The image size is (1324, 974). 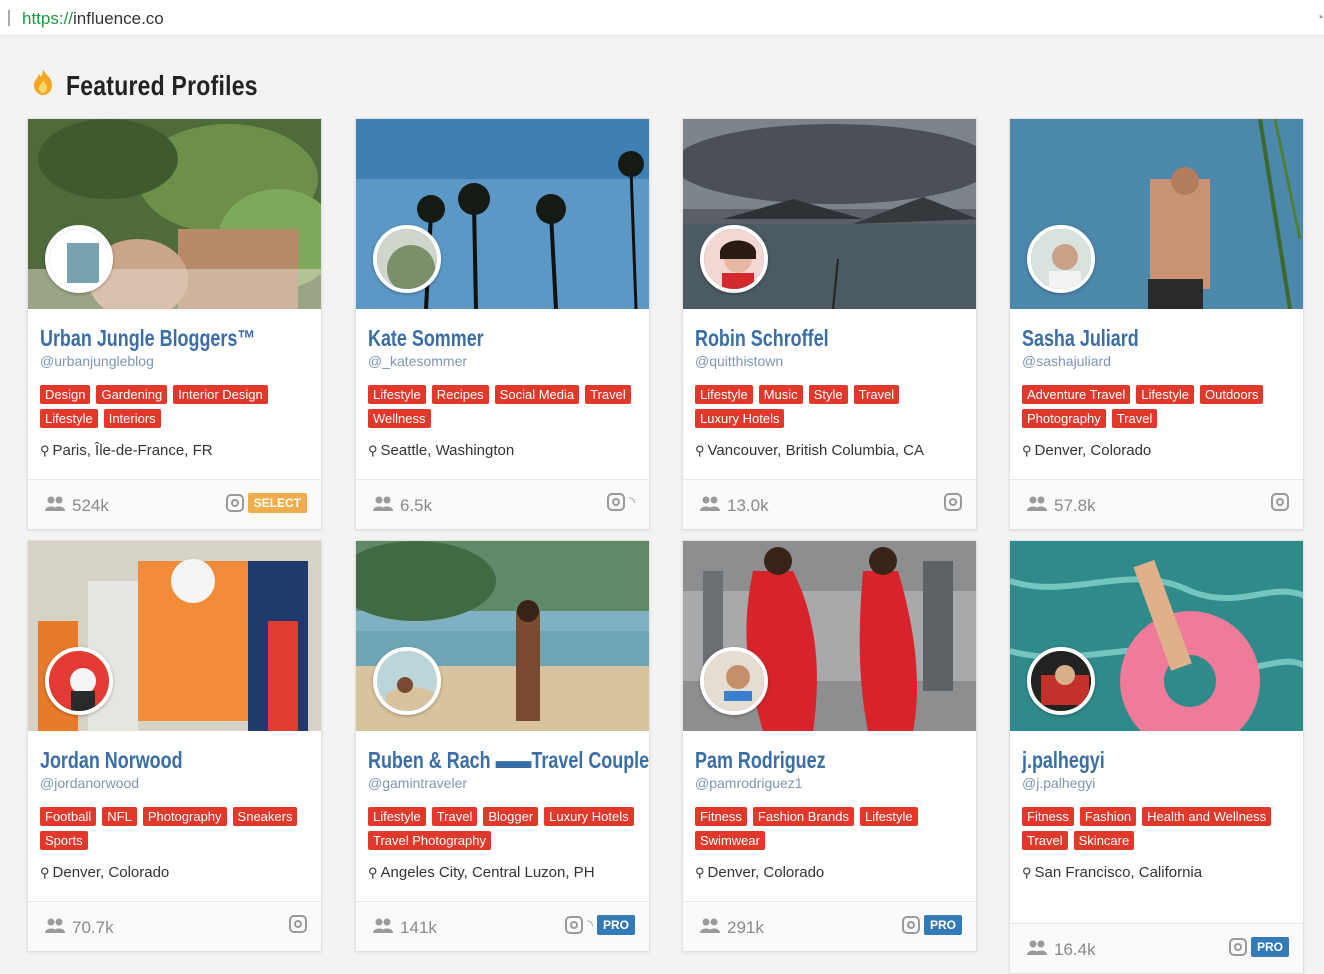 I want to click on social-icons, so click(x=953, y=502).